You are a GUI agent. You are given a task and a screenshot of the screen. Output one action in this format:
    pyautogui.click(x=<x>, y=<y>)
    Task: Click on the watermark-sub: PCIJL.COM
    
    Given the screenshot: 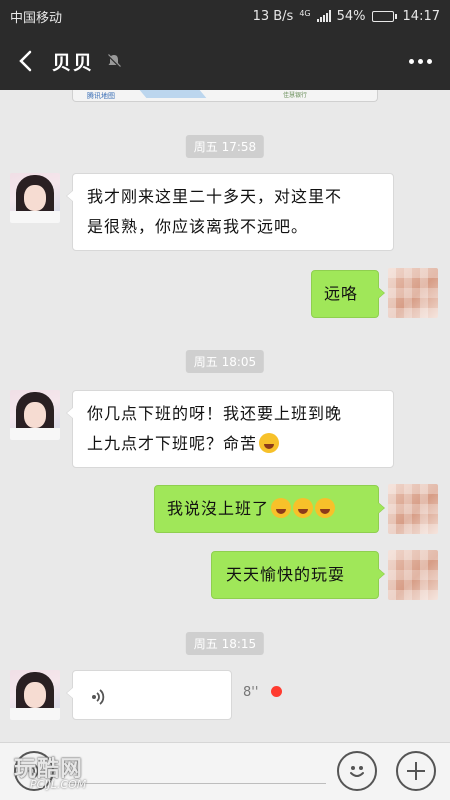 What is the action you would take?
    pyautogui.click(x=58, y=784)
    